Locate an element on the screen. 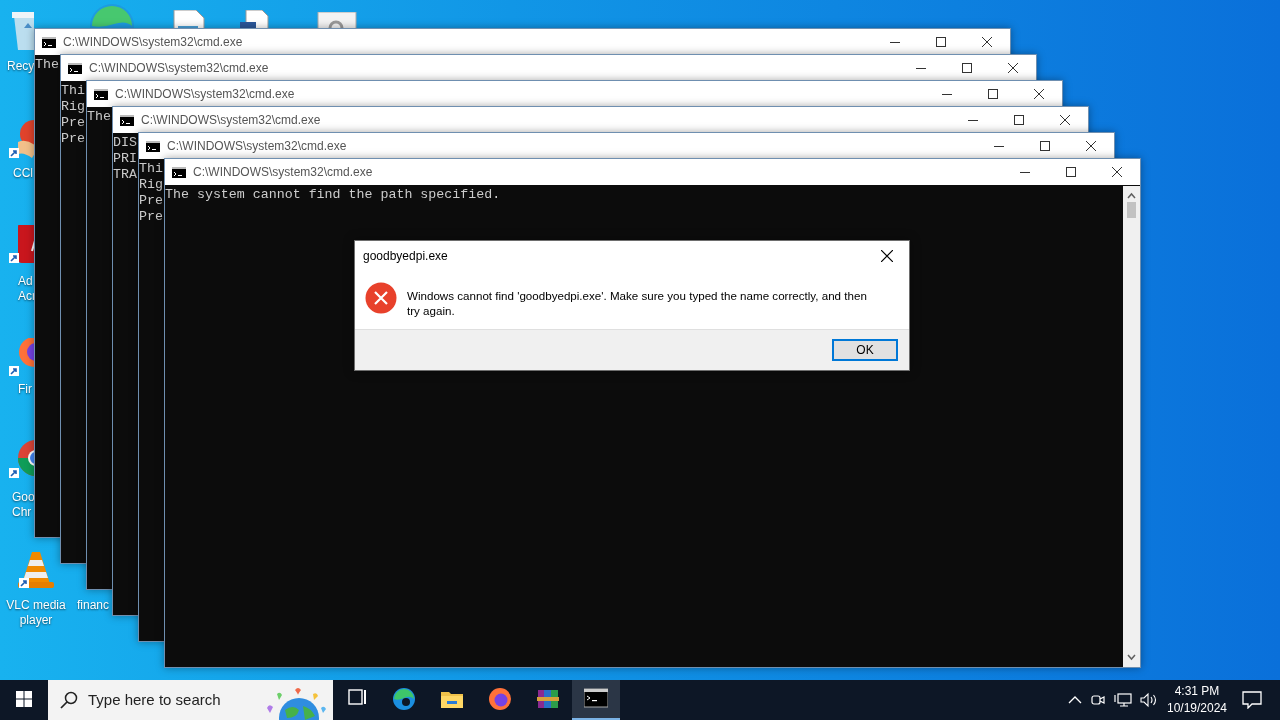 This screenshot has width=1280, height=720. edge-icon is located at coordinates (404, 699).